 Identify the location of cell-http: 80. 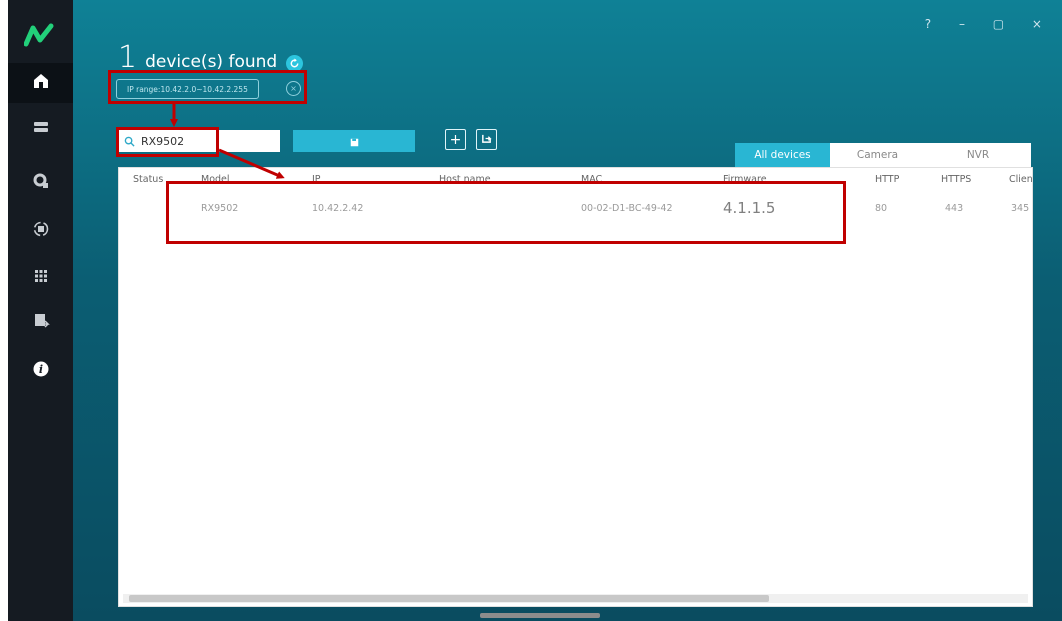
(881, 208).